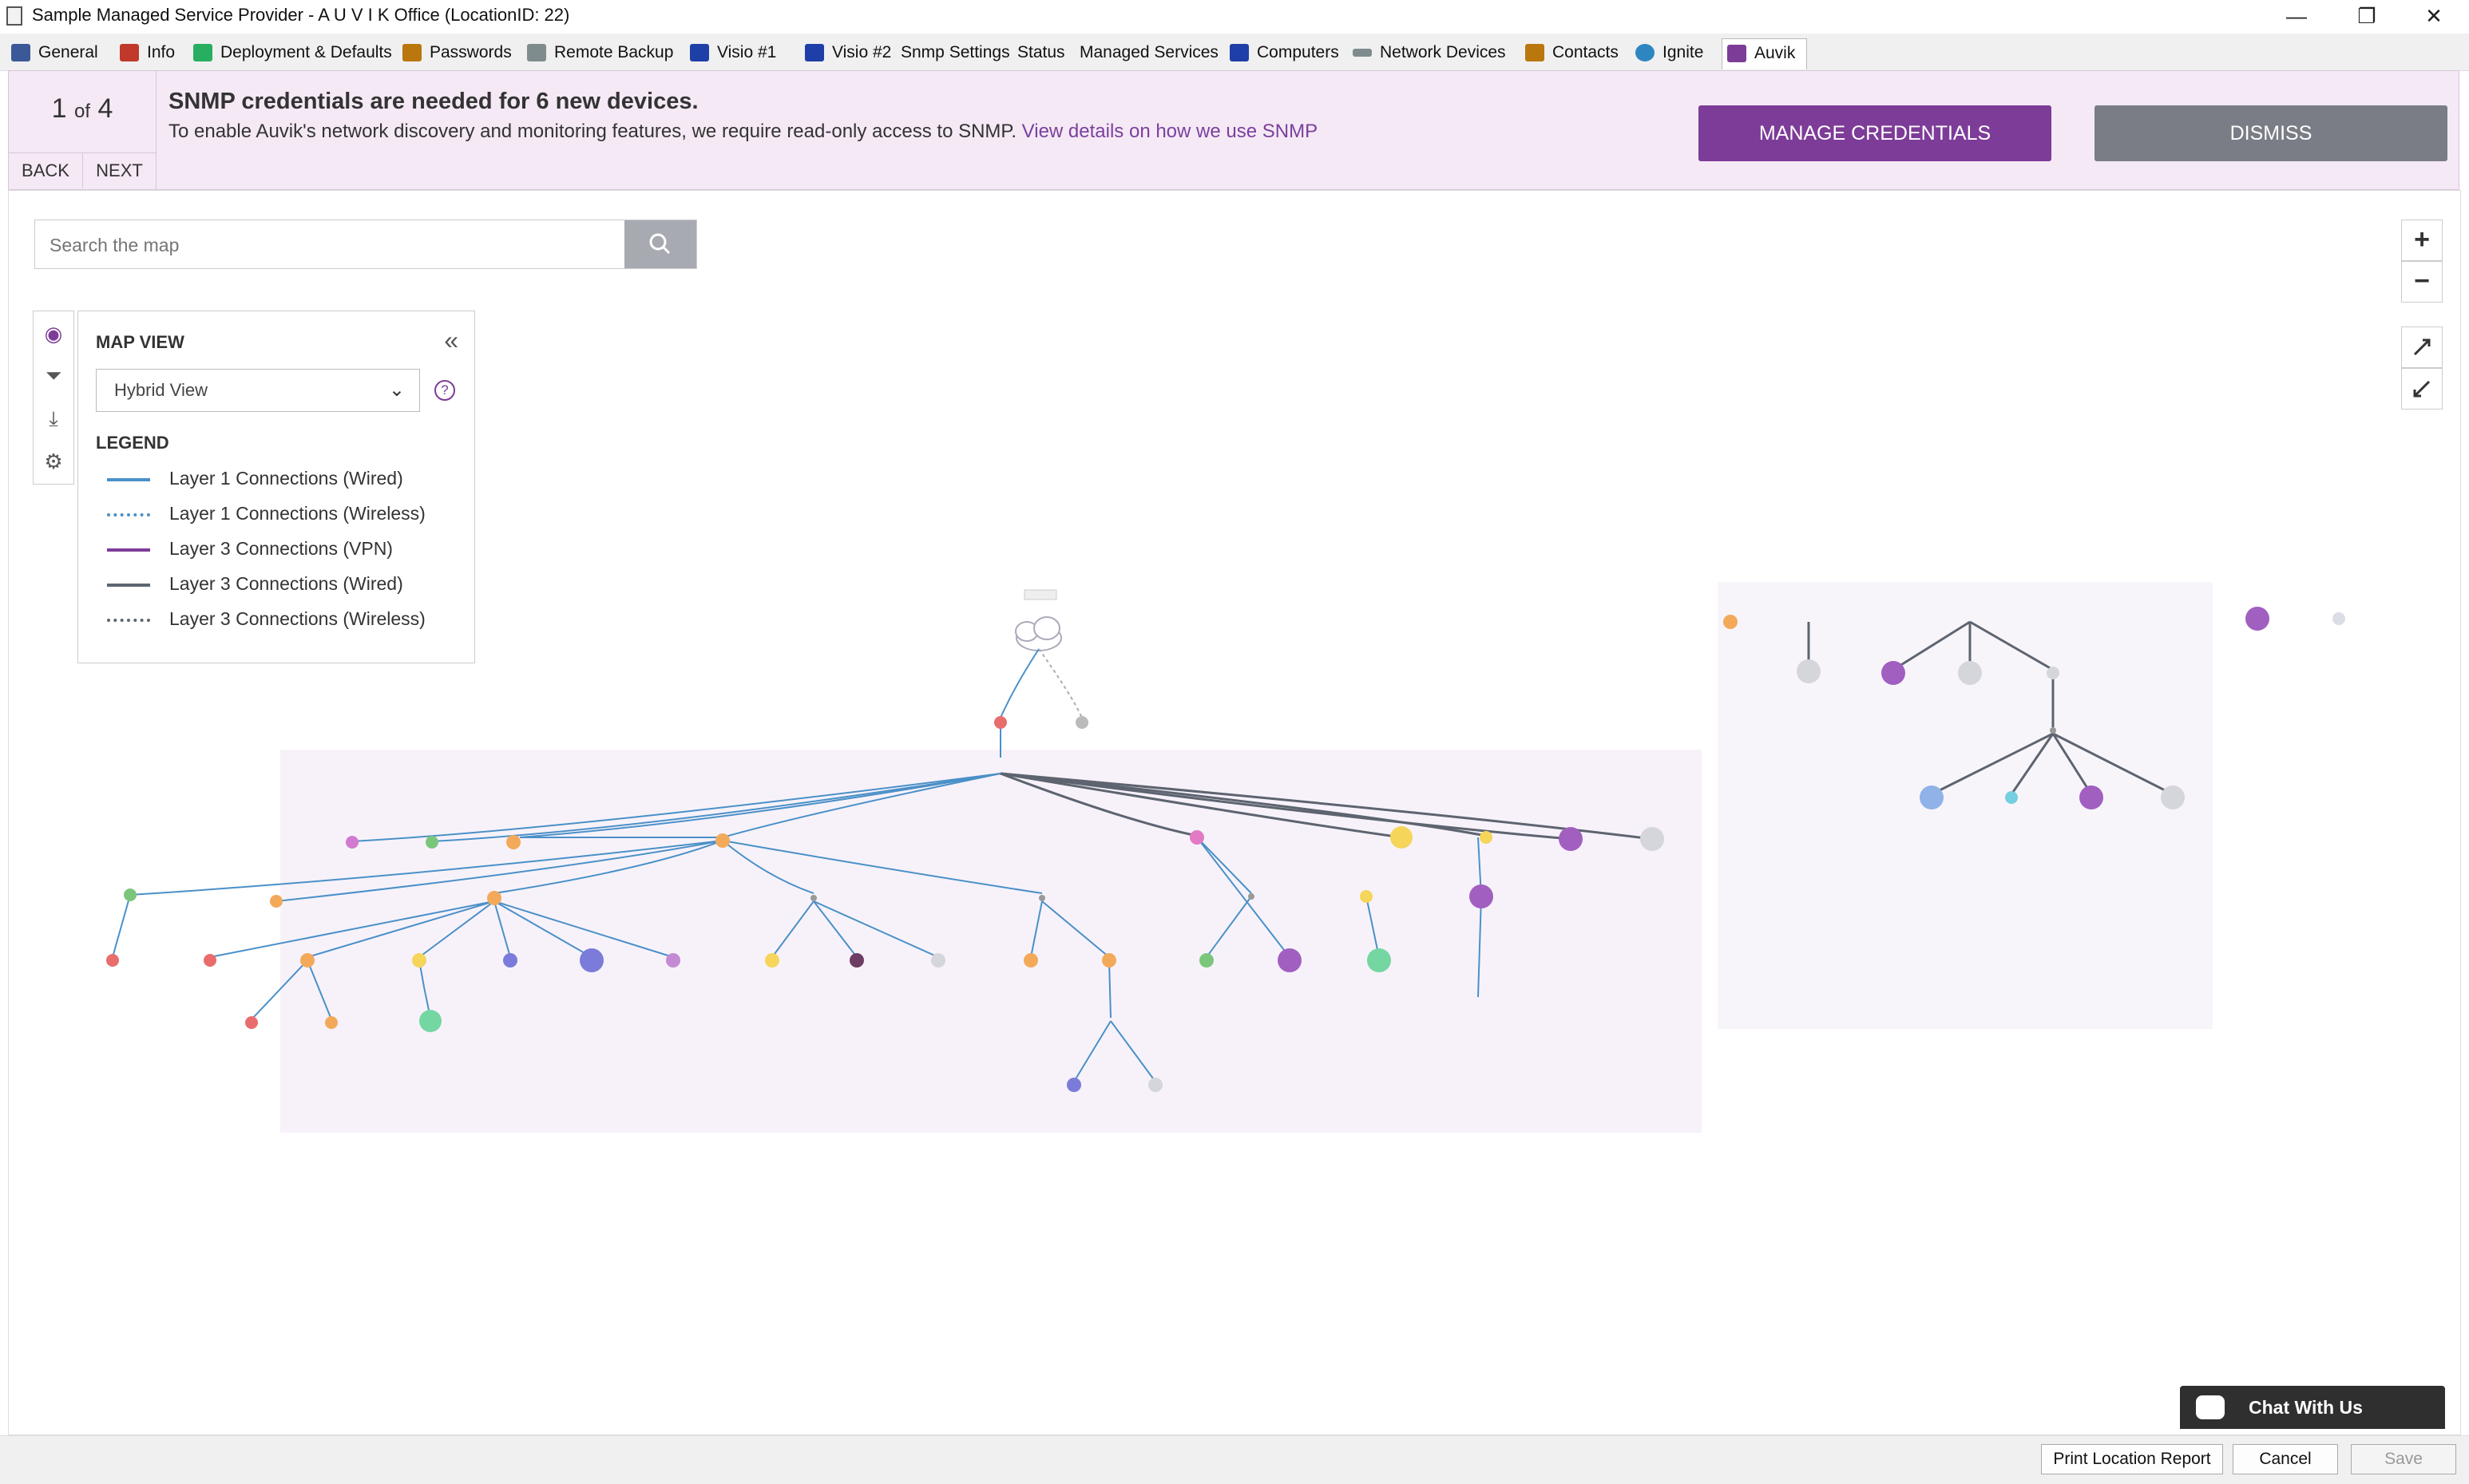 The height and width of the screenshot is (1484, 2469). I want to click on tab-passwords: Passwords, so click(457, 52).